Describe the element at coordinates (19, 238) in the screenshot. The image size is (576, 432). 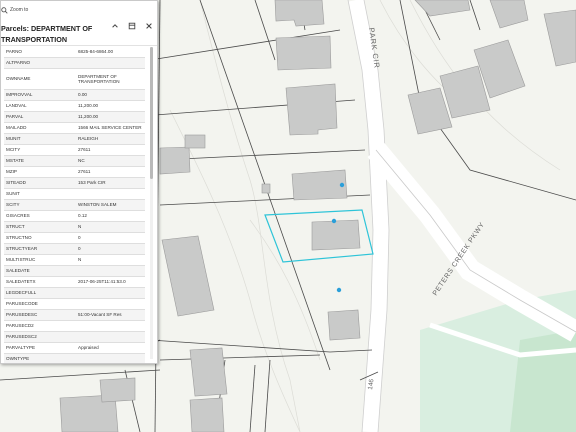
I see `attribute-field: STRUCTNO` at that location.